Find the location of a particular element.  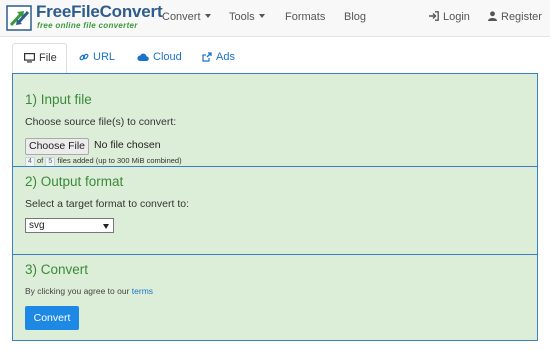

output-format-value: svg is located at coordinates (37, 225).